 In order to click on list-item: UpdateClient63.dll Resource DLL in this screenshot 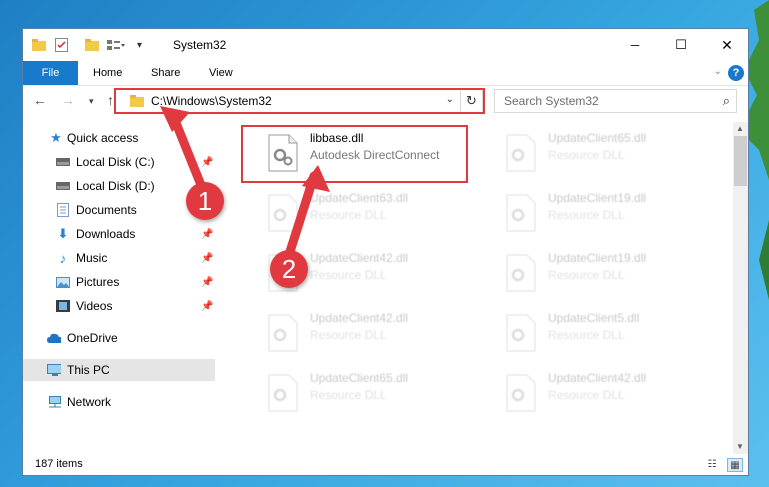, I will do `click(375, 215)`.